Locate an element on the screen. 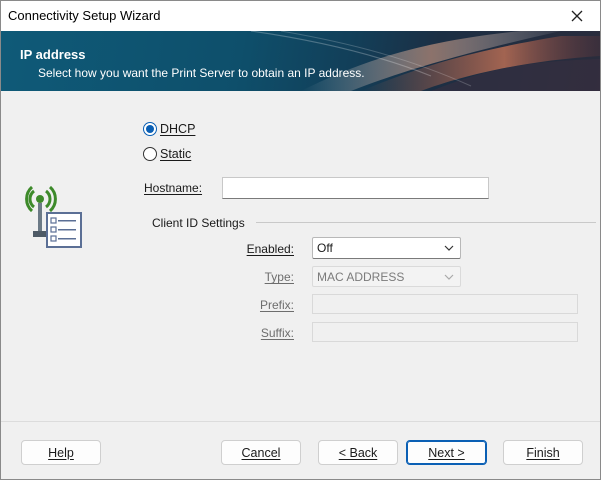 The height and width of the screenshot is (480, 601). enabled-label: Enabled: is located at coordinates (247, 249).